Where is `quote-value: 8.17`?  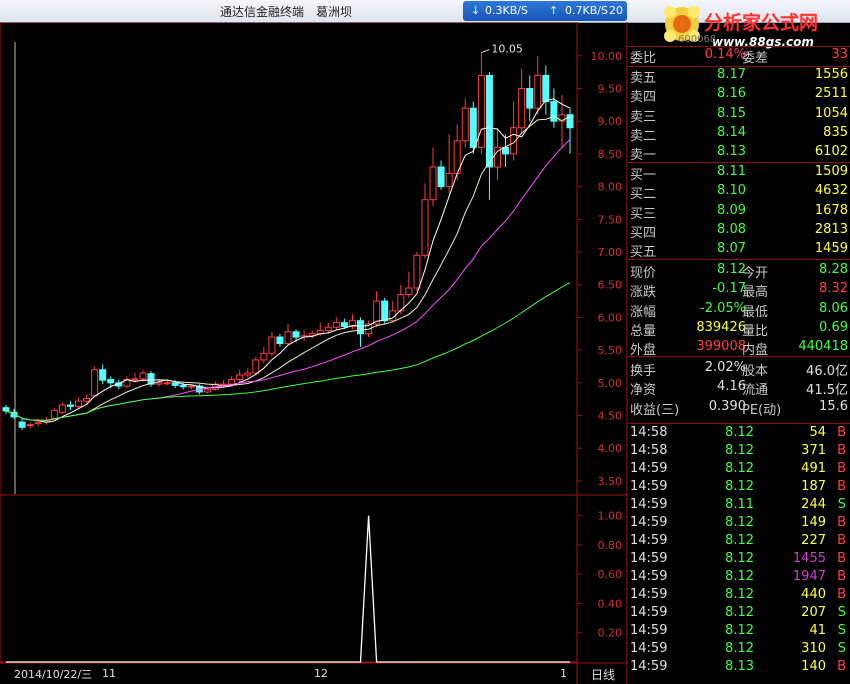 quote-value: 8.17 is located at coordinates (731, 75).